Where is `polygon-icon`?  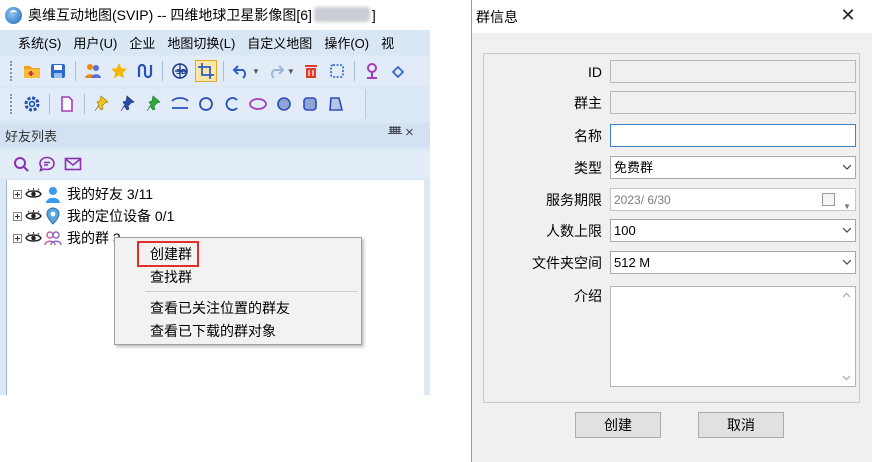 polygon-icon is located at coordinates (336, 104).